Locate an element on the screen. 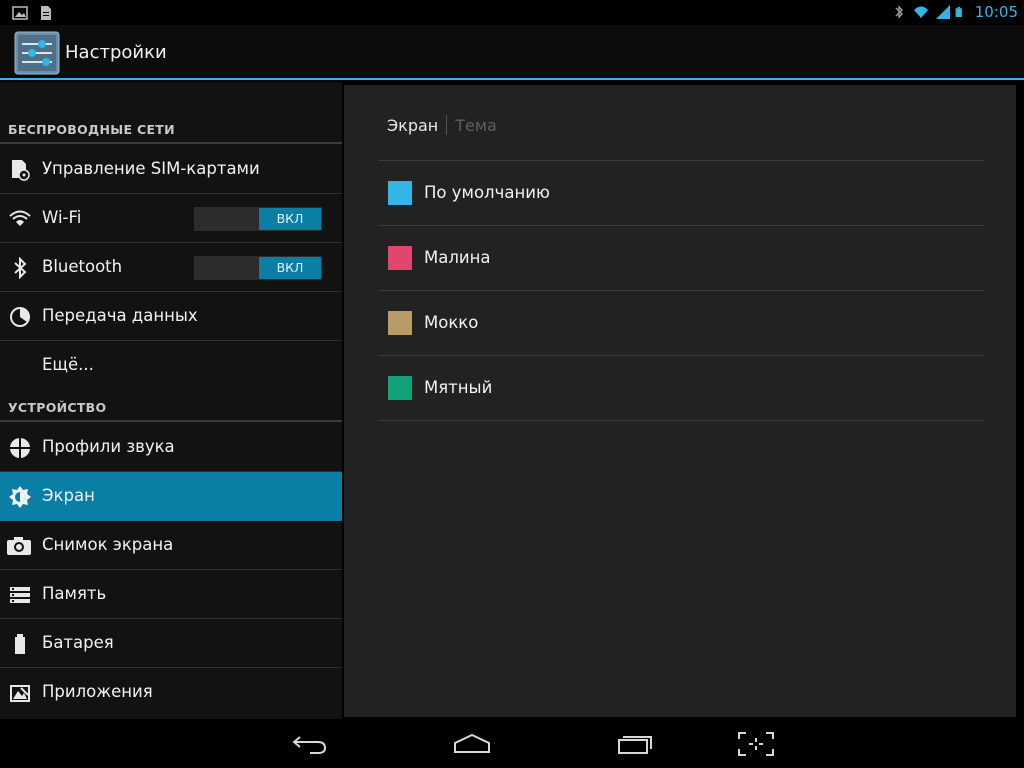 The width and height of the screenshot is (1024, 768). sidebar-item-data-usage: Передача данных is located at coordinates (171, 316).